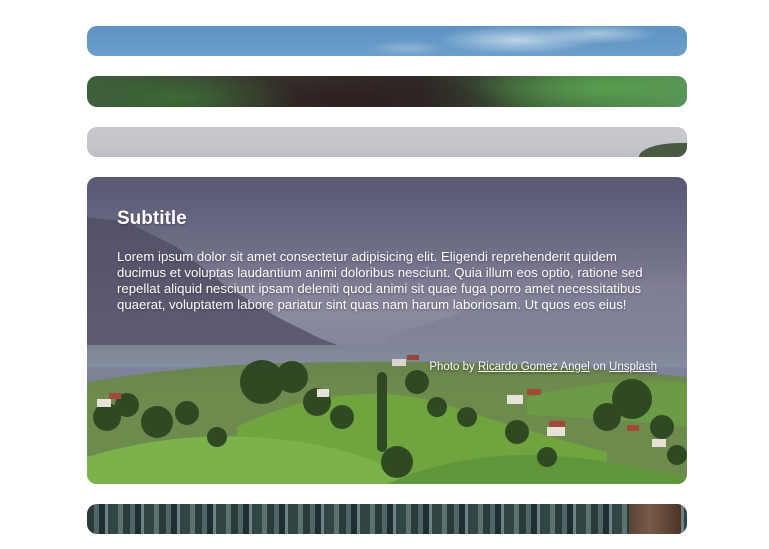 Image resolution: width=769 pixels, height=549 pixels. I want to click on photo-credit: Photo by Ricardo Gomez Angel on Unsplash, so click(543, 367).